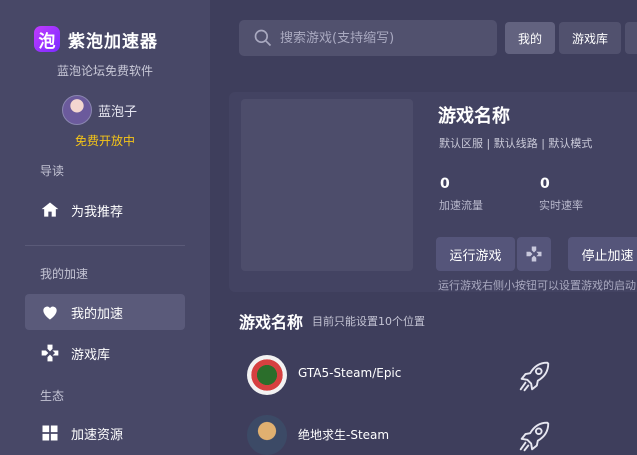 This screenshot has width=637, height=455. I want to click on free-badge: 免费开放中, so click(104, 141).